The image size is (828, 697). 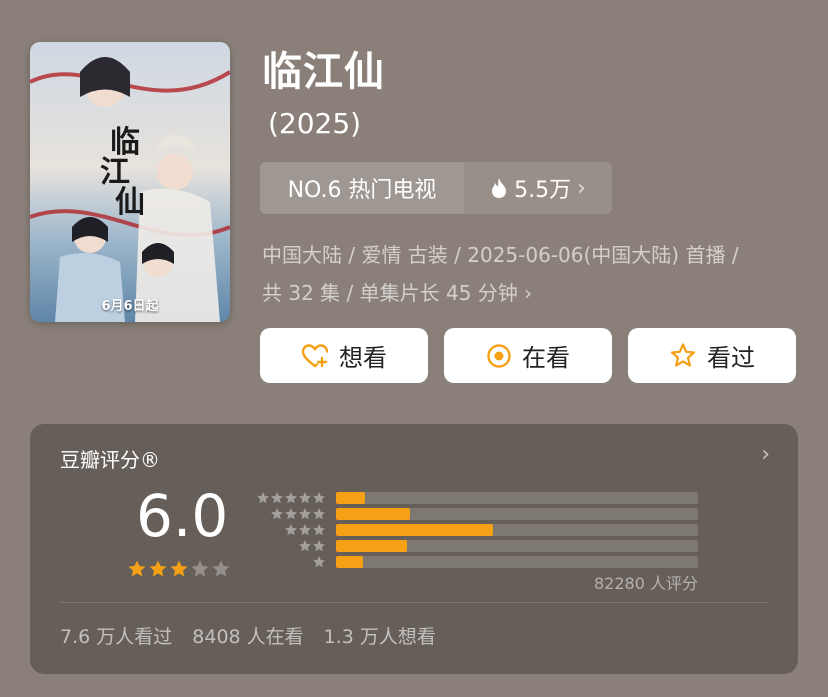 What do you see at coordinates (315, 123) in the screenshot?
I see `release-year: (2025)` at bounding box center [315, 123].